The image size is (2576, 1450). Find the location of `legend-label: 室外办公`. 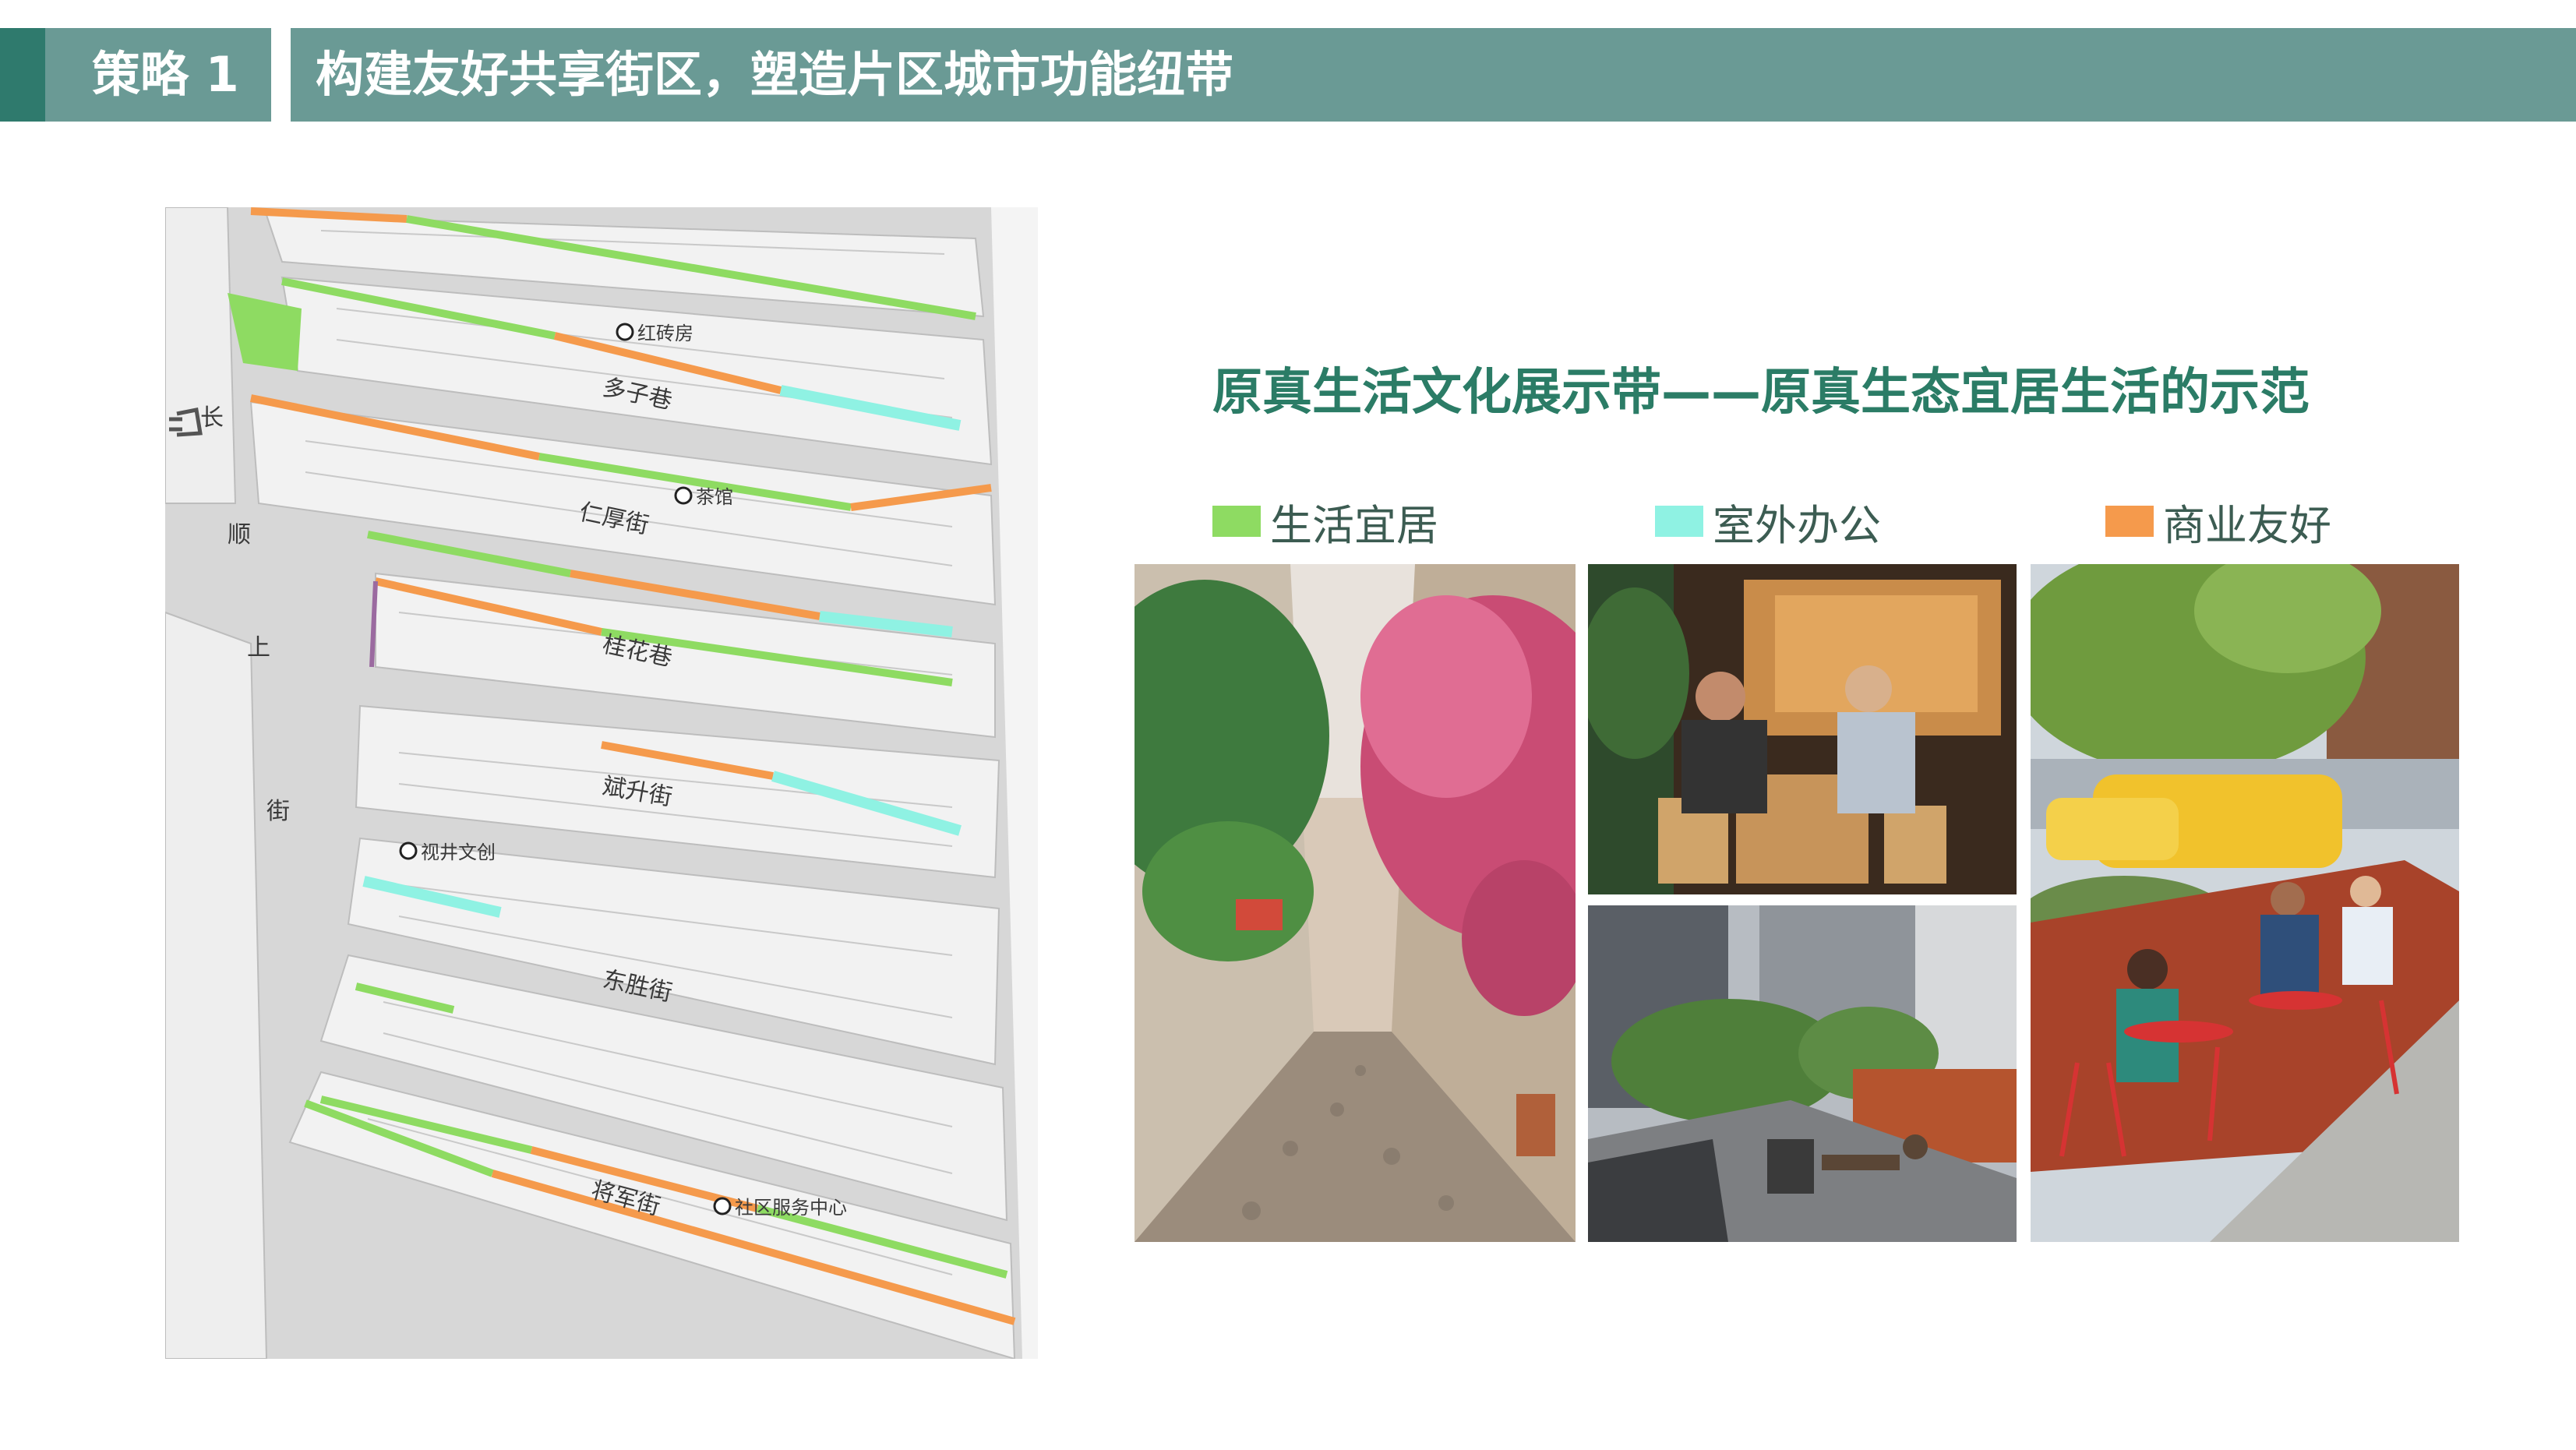

legend-label: 室外办公 is located at coordinates (1797, 525).